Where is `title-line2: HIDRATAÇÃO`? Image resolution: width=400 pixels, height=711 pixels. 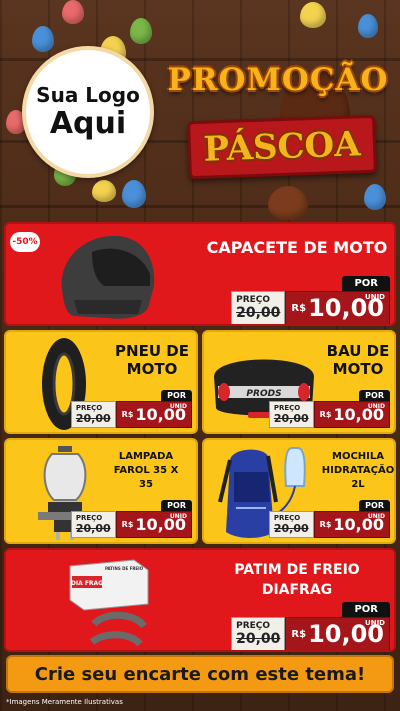 title-line2: HIDRATAÇÃO is located at coordinates (358, 470).